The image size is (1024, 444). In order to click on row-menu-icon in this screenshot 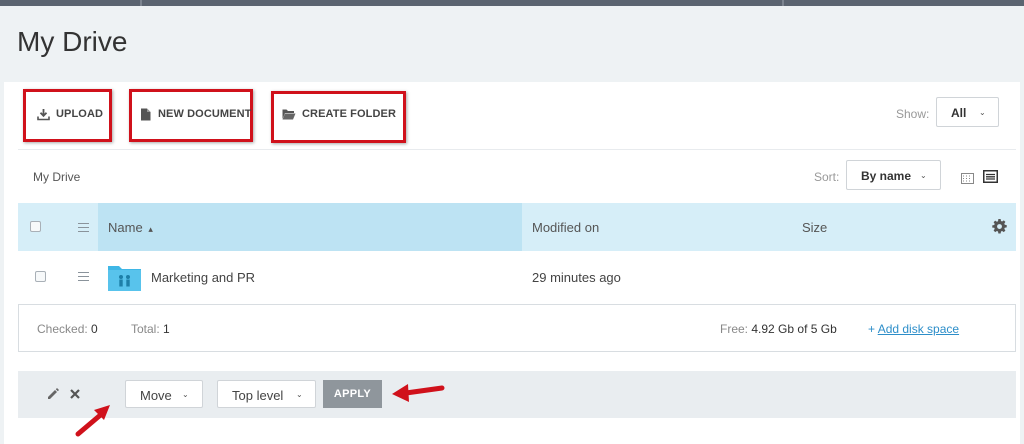, I will do `click(83, 278)`.